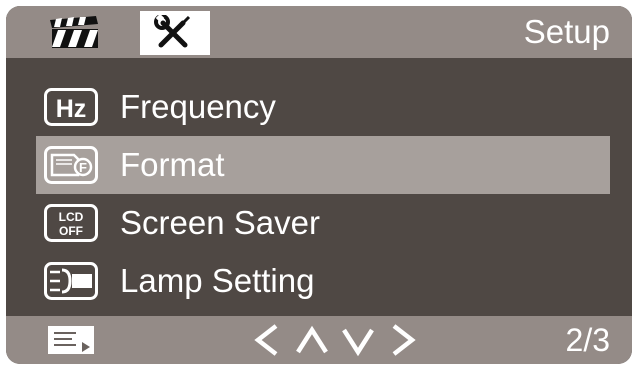  I want to click on wrench-screwdriver-icon, so click(172, 31).